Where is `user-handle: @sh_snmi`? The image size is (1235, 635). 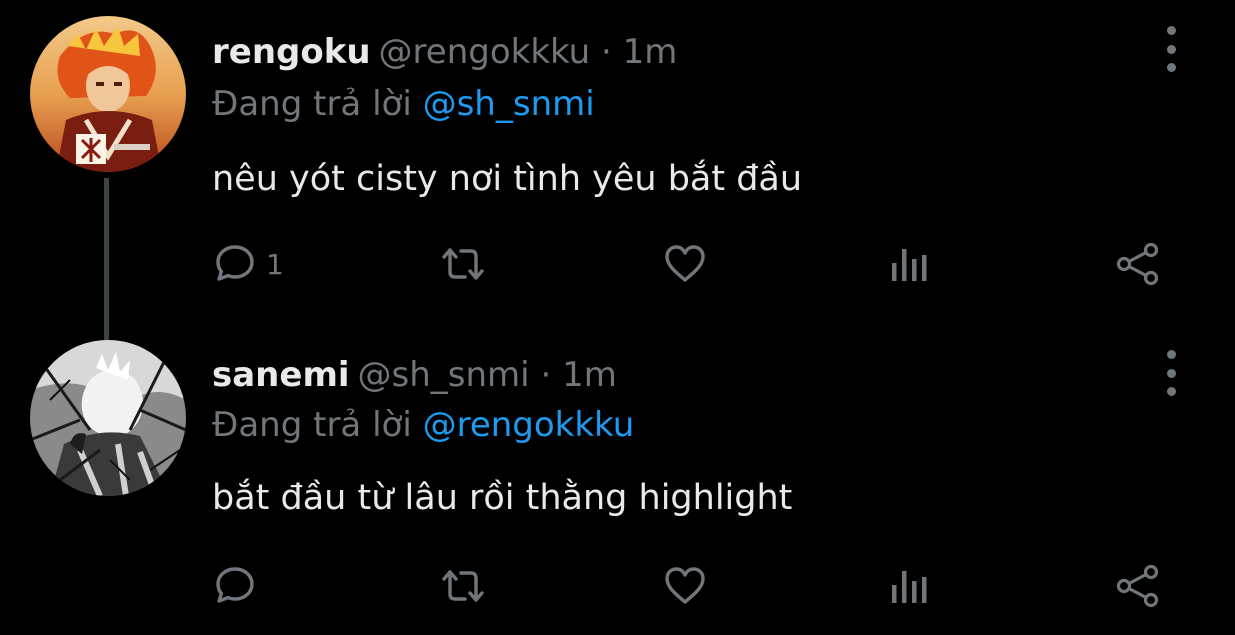 user-handle: @sh_snmi is located at coordinates (444, 375).